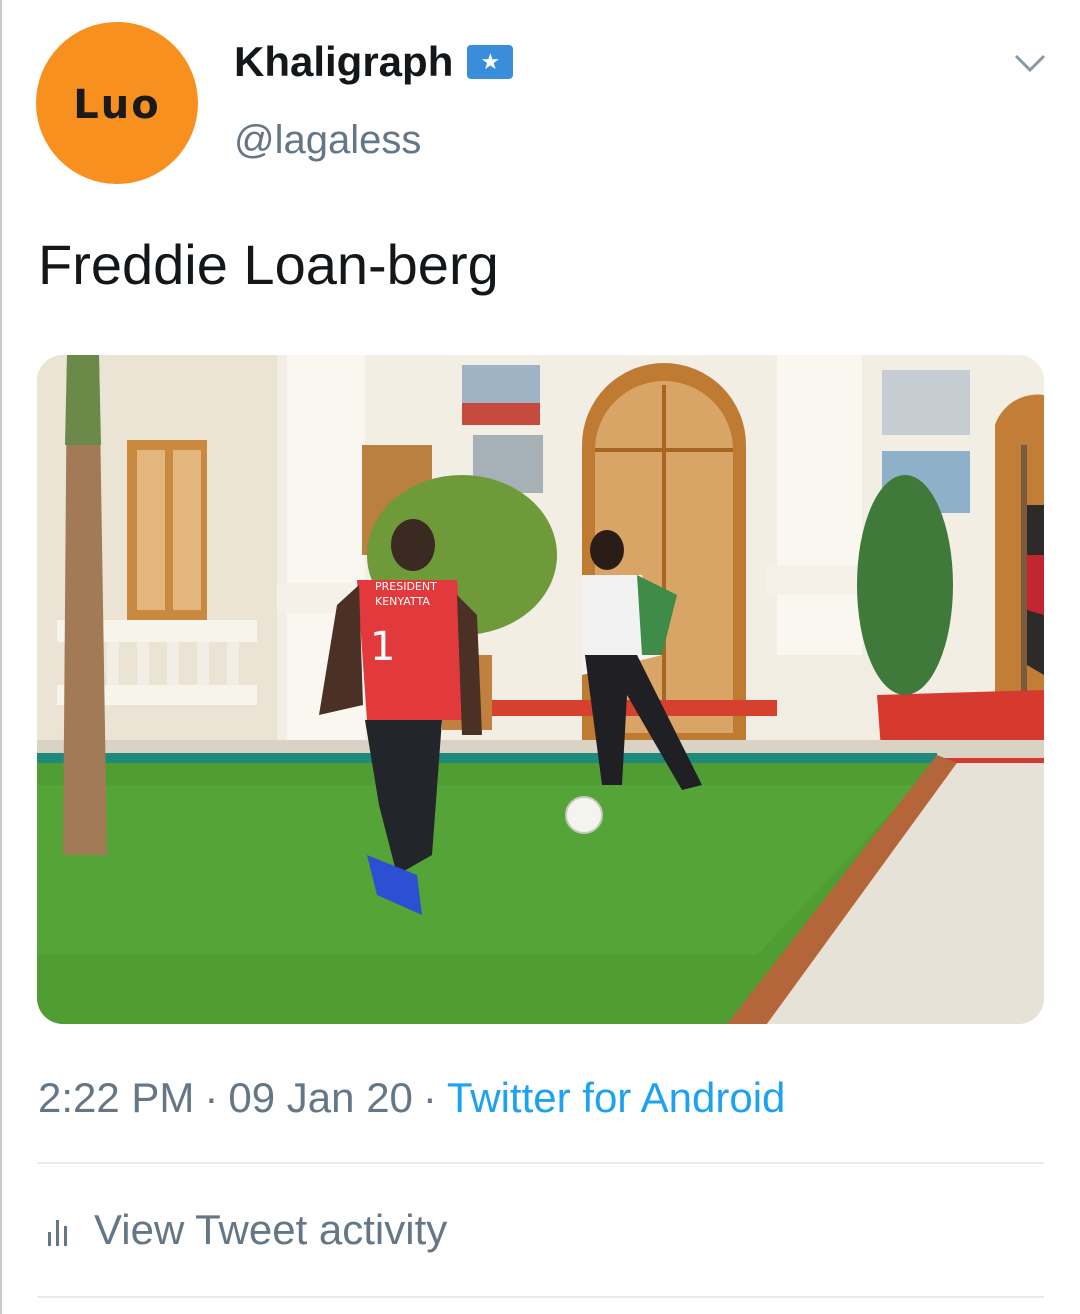 This screenshot has width=1080, height=1314. I want to click on tweet-text: Freddie Loan-berg, so click(268, 264).